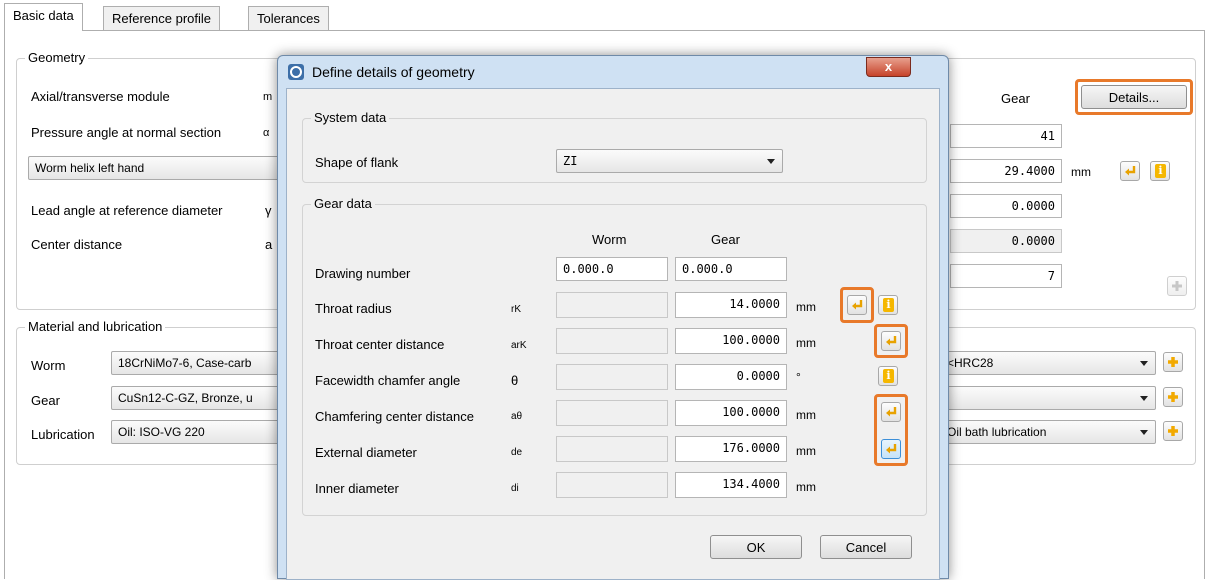  What do you see at coordinates (388, 380) in the screenshot?
I see `facewidth-chamfer-angle-label: Facewidth chamfer angle` at bounding box center [388, 380].